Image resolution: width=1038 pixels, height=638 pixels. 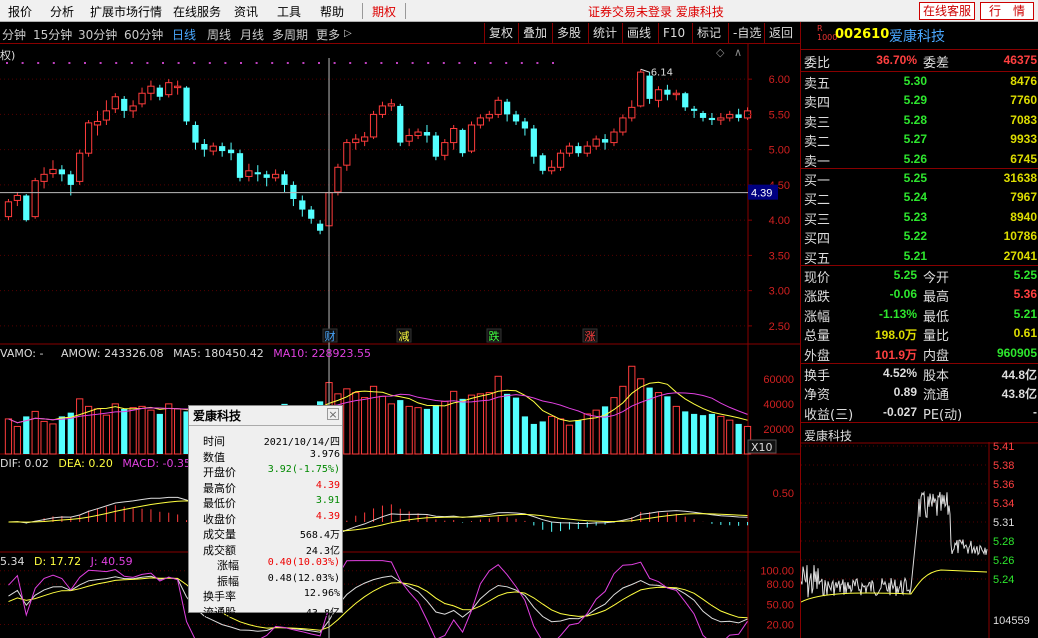 What do you see at coordinates (1035, 411) in the screenshot?
I see `stat-value: -` at bounding box center [1035, 411].